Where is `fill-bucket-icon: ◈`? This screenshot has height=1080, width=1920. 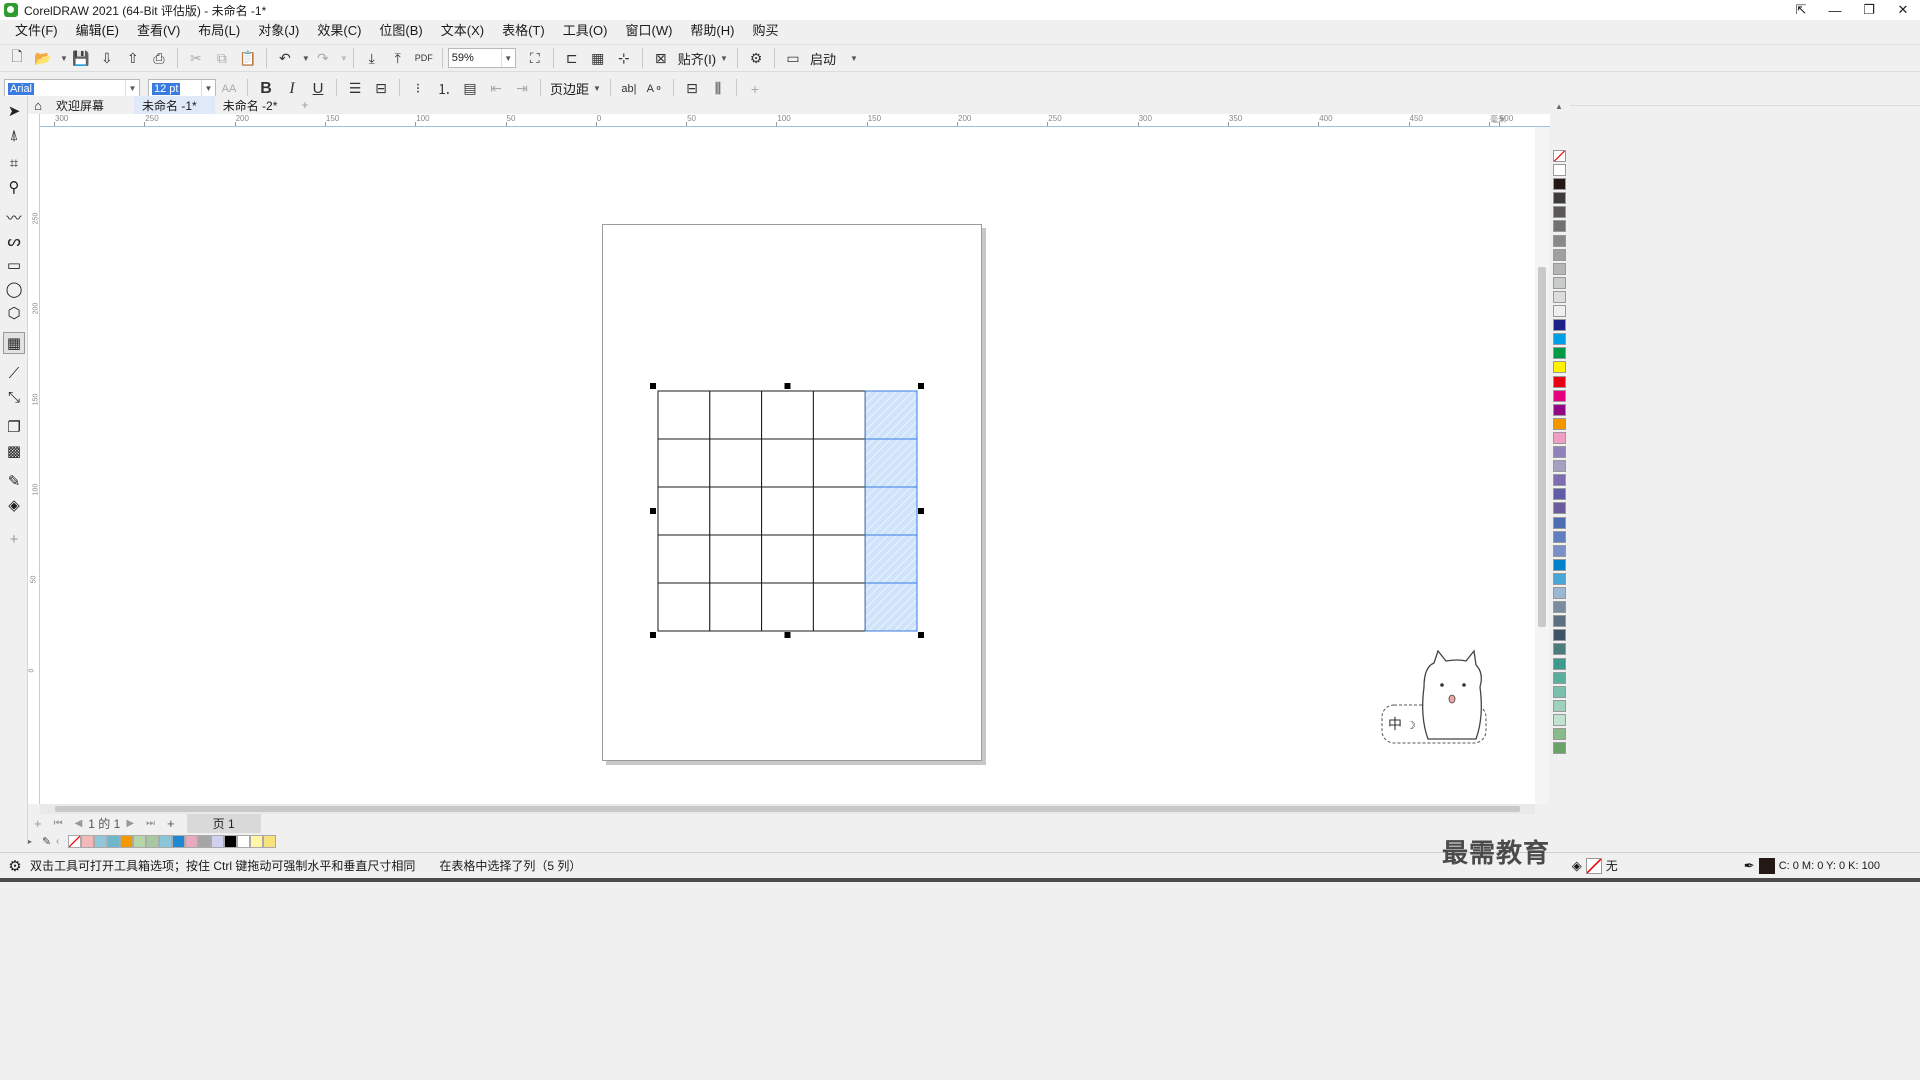
fill-bucket-icon: ◈ is located at coordinates (1577, 866).